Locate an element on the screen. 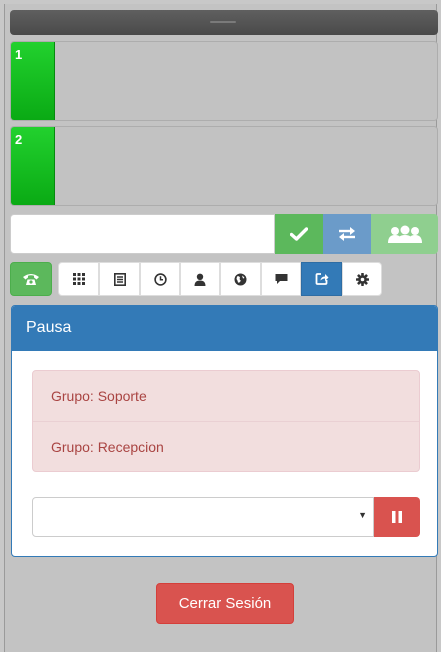 The height and width of the screenshot is (652, 441). pause-icon is located at coordinates (397, 517).